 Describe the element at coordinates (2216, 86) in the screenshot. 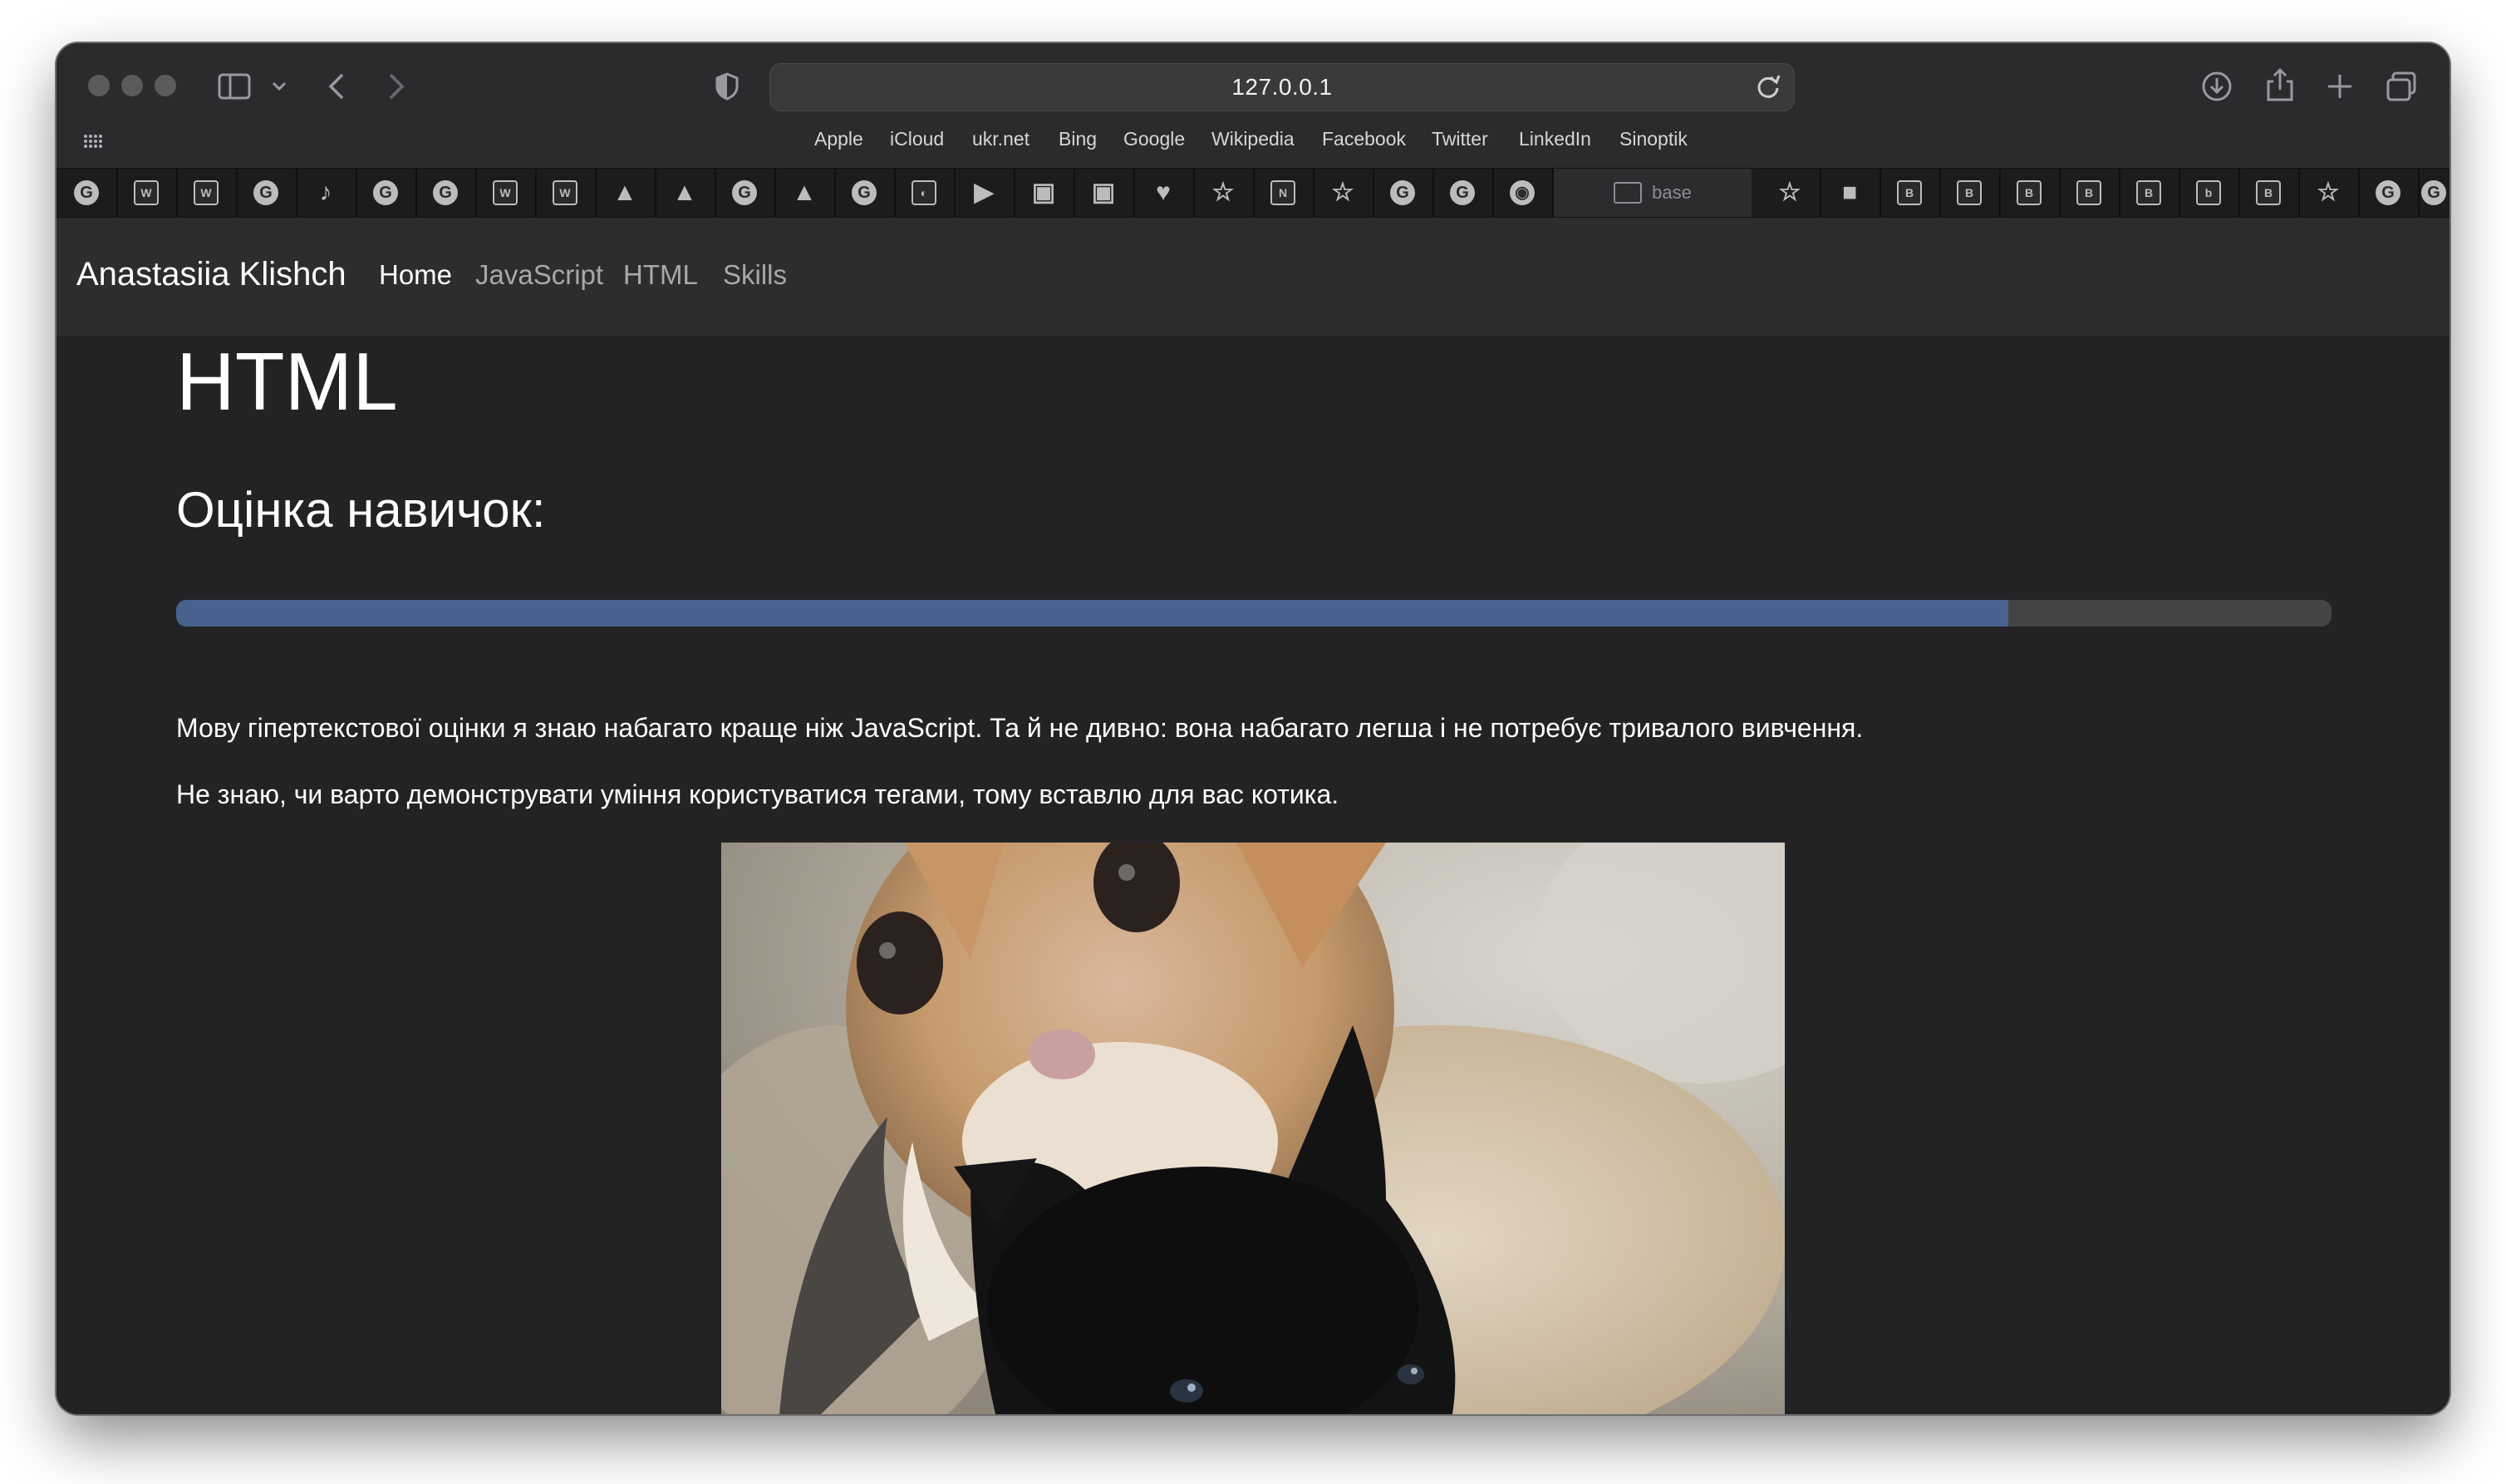

I see `downloads-icon` at that location.